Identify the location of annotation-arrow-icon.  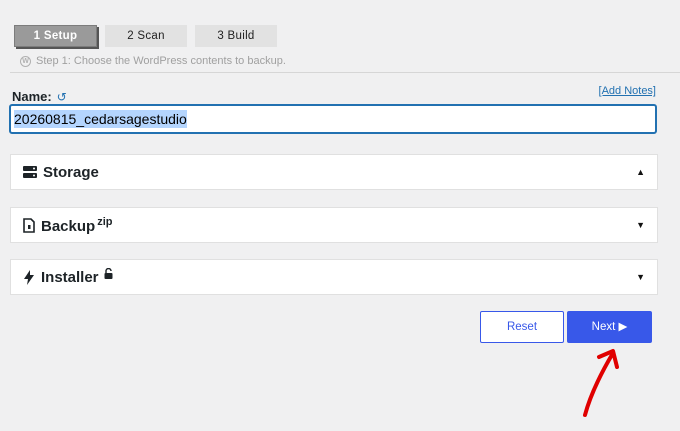
(601, 383).